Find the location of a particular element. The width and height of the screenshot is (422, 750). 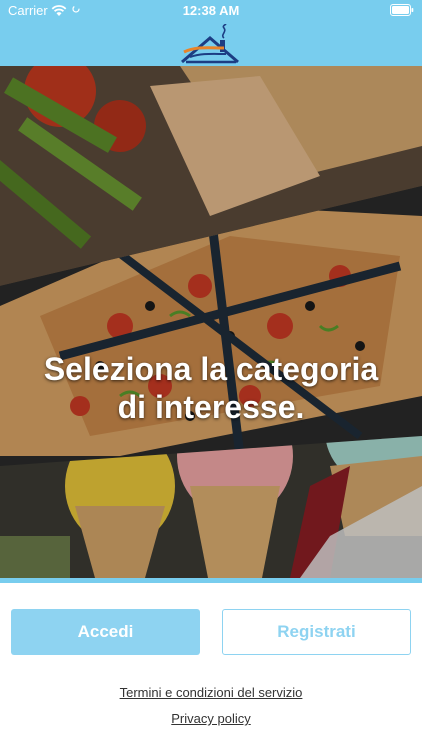

status-bar: Carrier 12:38 AM is located at coordinates (211, 11).